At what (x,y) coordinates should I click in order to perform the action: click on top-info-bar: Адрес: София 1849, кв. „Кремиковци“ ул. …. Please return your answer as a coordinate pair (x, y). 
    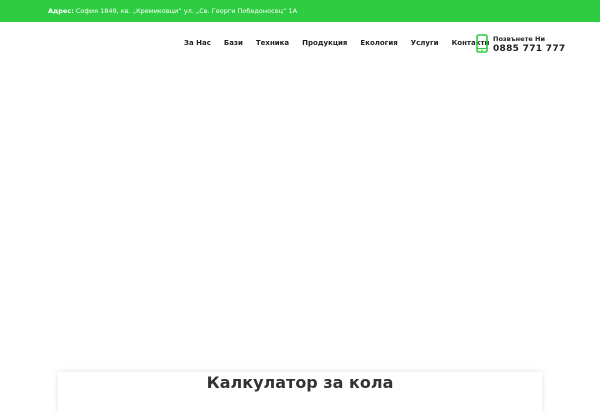
    Looking at the image, I should click on (300, 11).